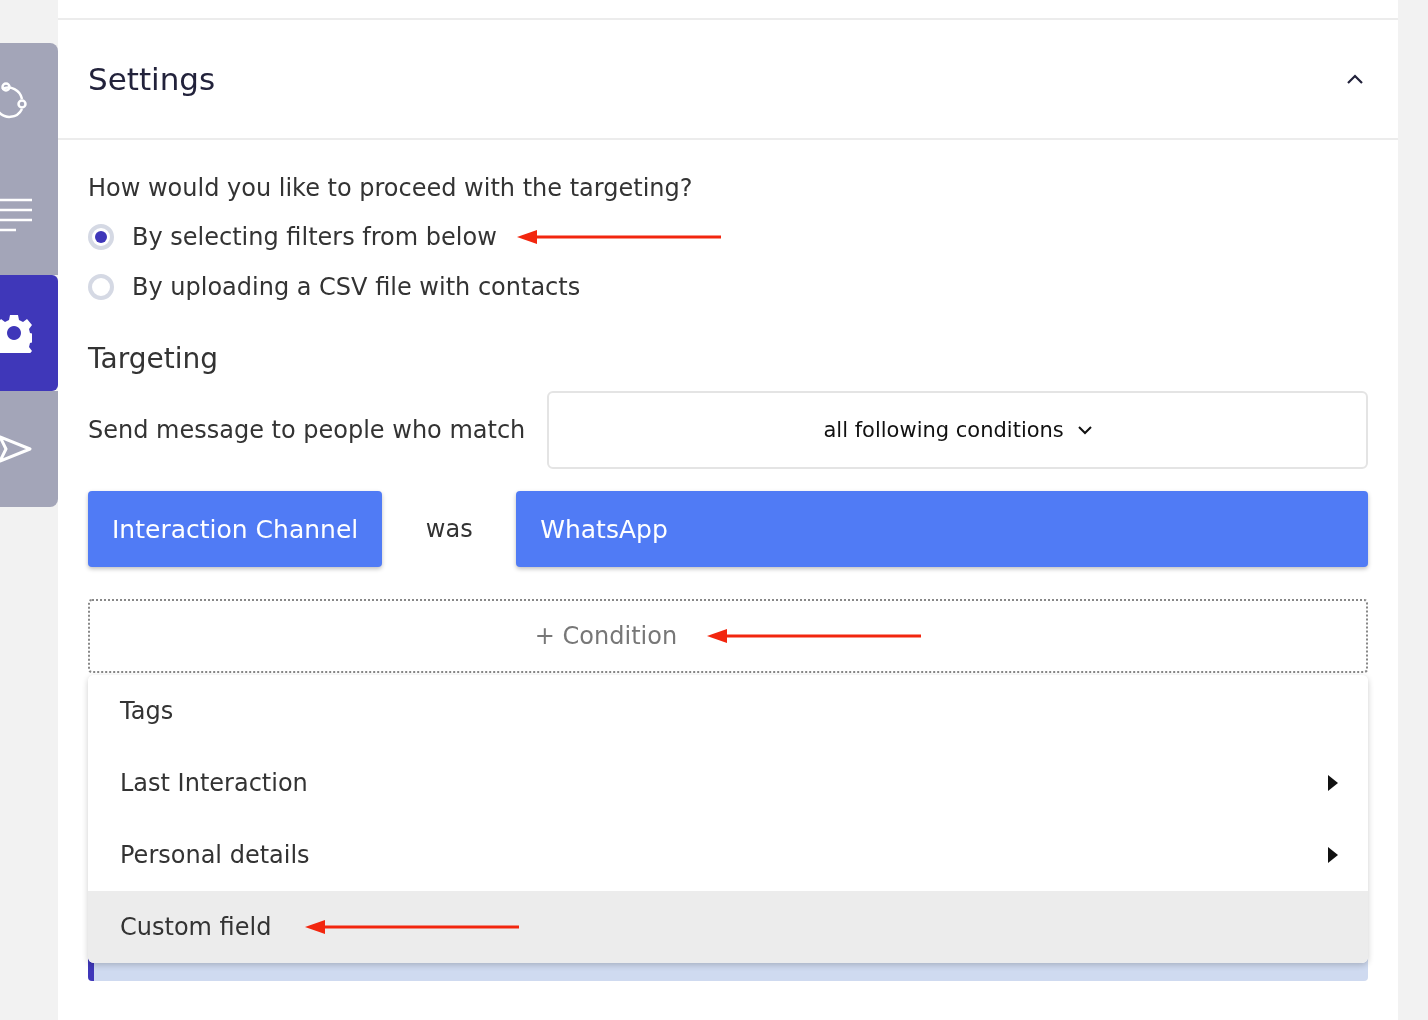 This screenshot has height=1020, width=1428. Describe the element at coordinates (449, 529) in the screenshot. I see `operator-text: was` at that location.